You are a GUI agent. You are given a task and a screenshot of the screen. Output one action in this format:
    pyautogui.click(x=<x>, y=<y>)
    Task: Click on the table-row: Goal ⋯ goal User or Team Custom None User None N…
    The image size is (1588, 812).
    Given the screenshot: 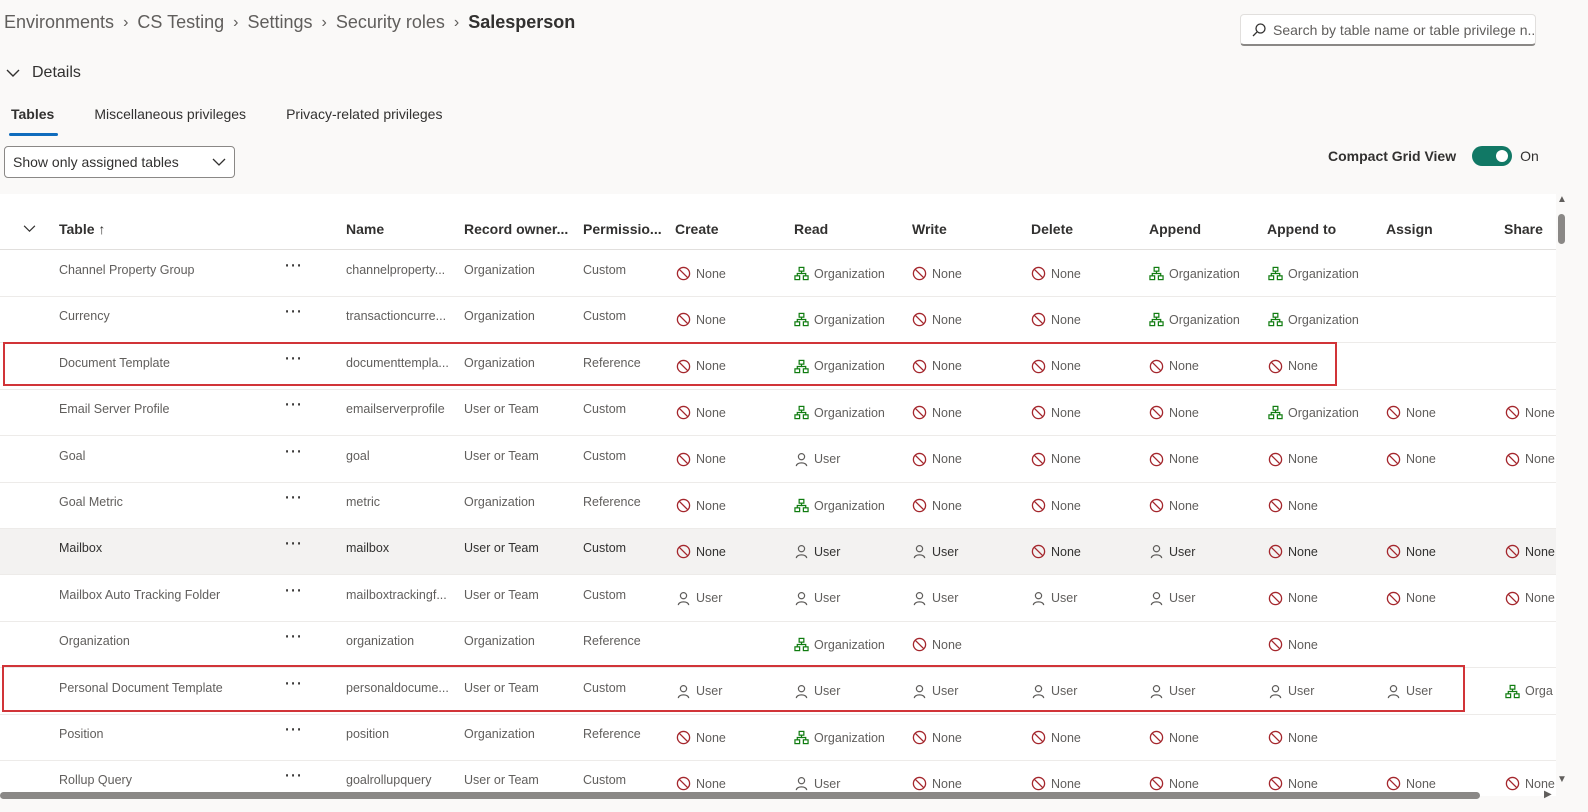 What is the action you would take?
    pyautogui.click(x=778, y=460)
    